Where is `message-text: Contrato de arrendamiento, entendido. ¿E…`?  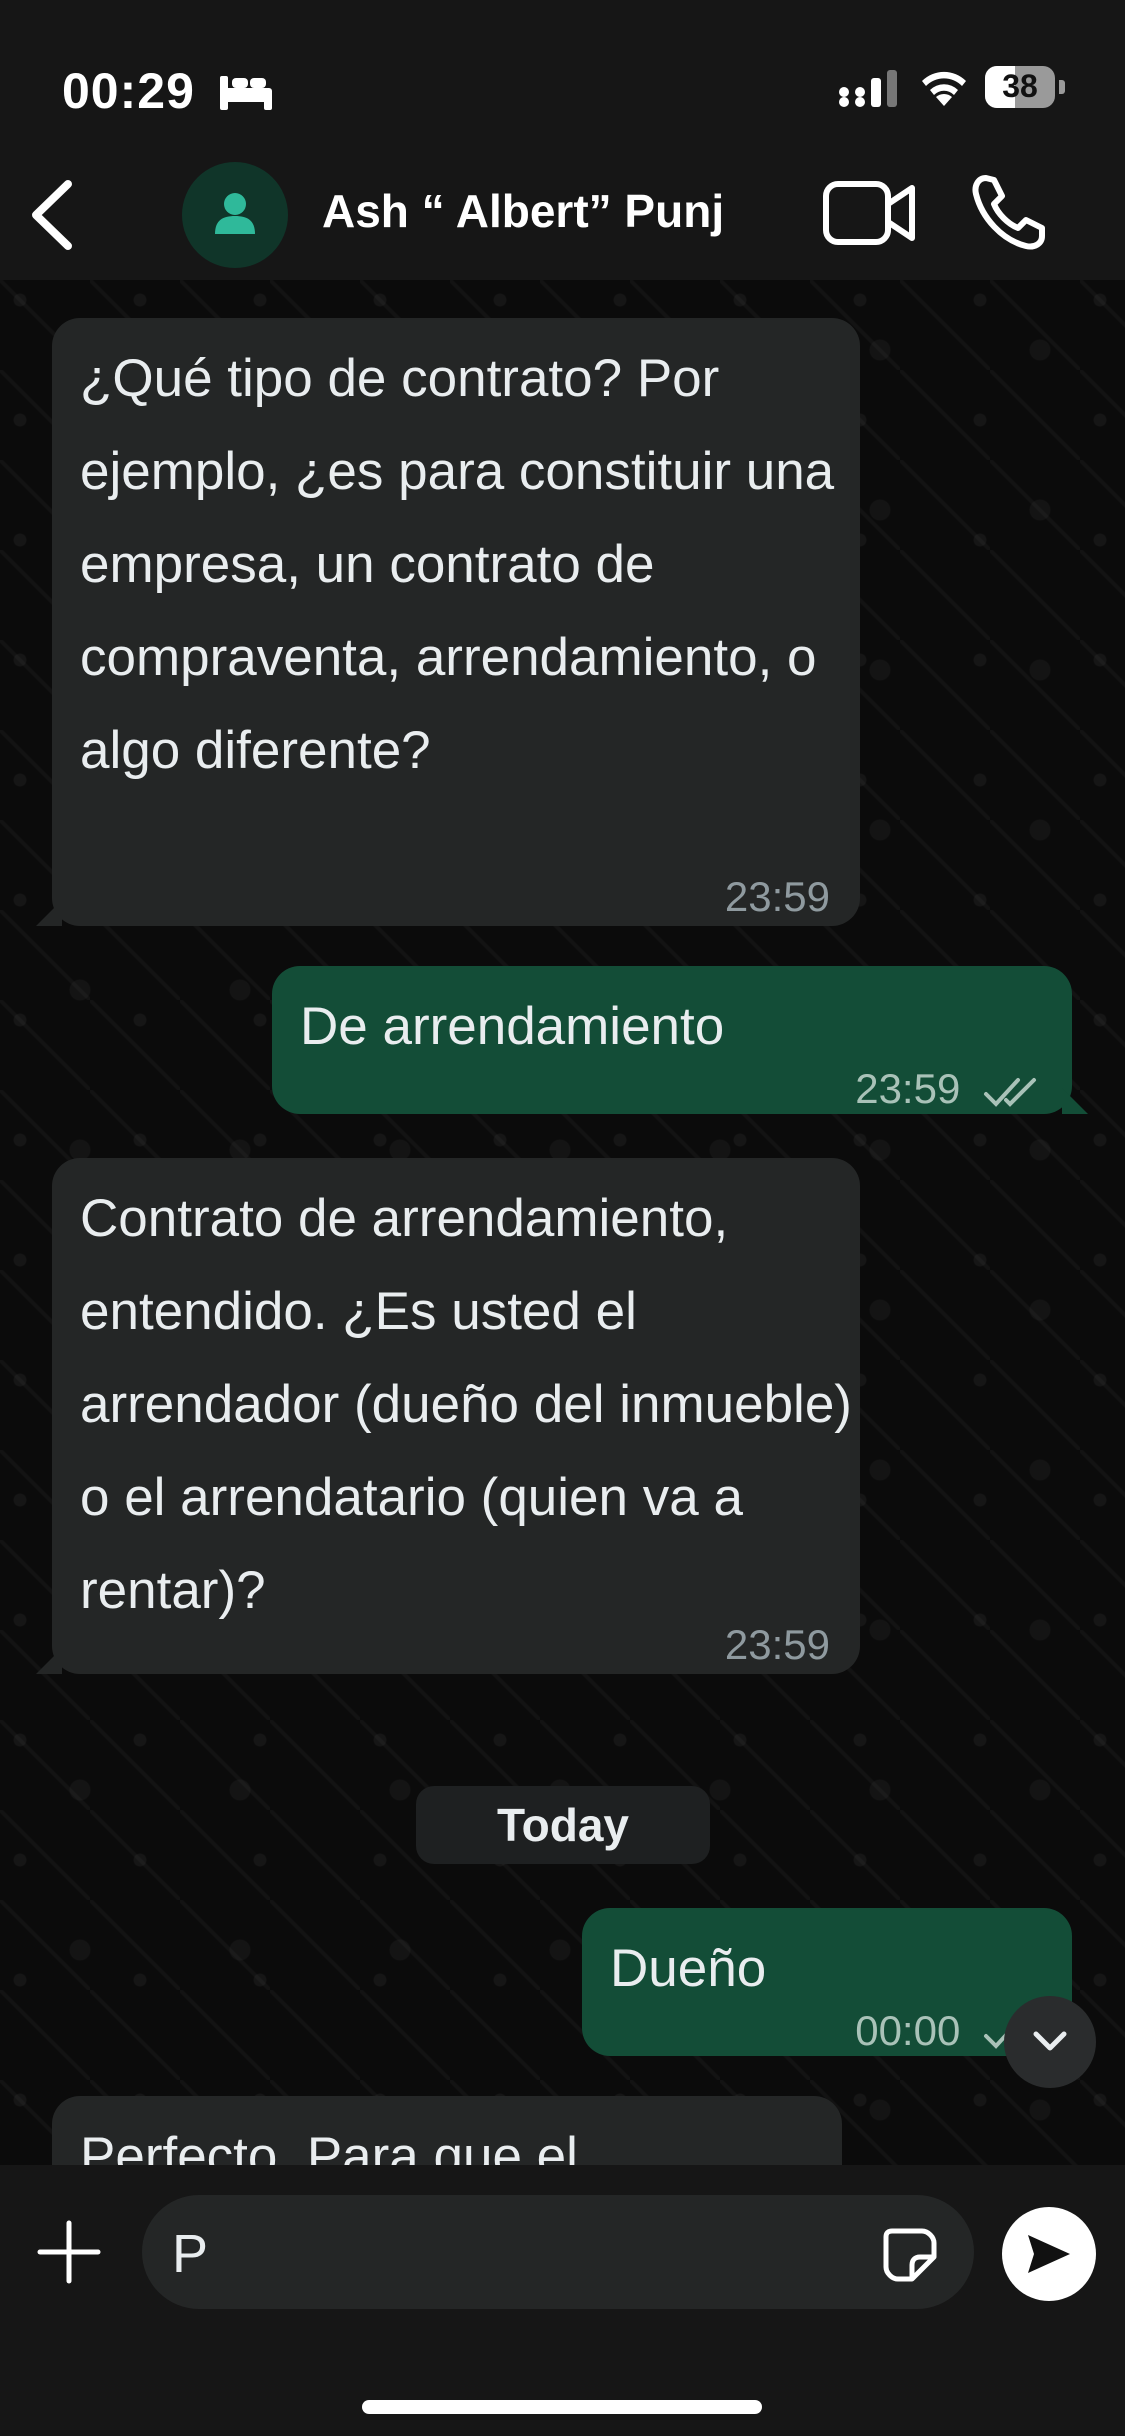 message-text: Contrato de arrendamiento, entendido. ¿E… is located at coordinates (466, 1404).